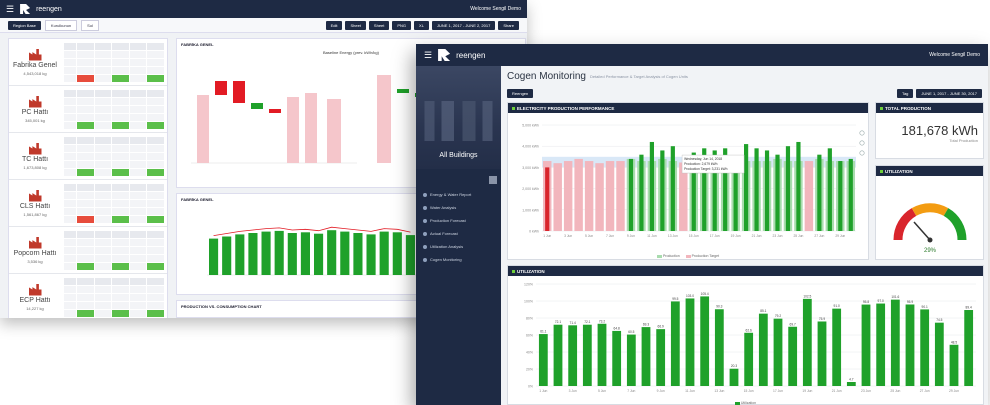 The image size is (990, 405). Describe the element at coordinates (61, 25) in the screenshot. I see `filter-button: Kurulkunun` at that location.